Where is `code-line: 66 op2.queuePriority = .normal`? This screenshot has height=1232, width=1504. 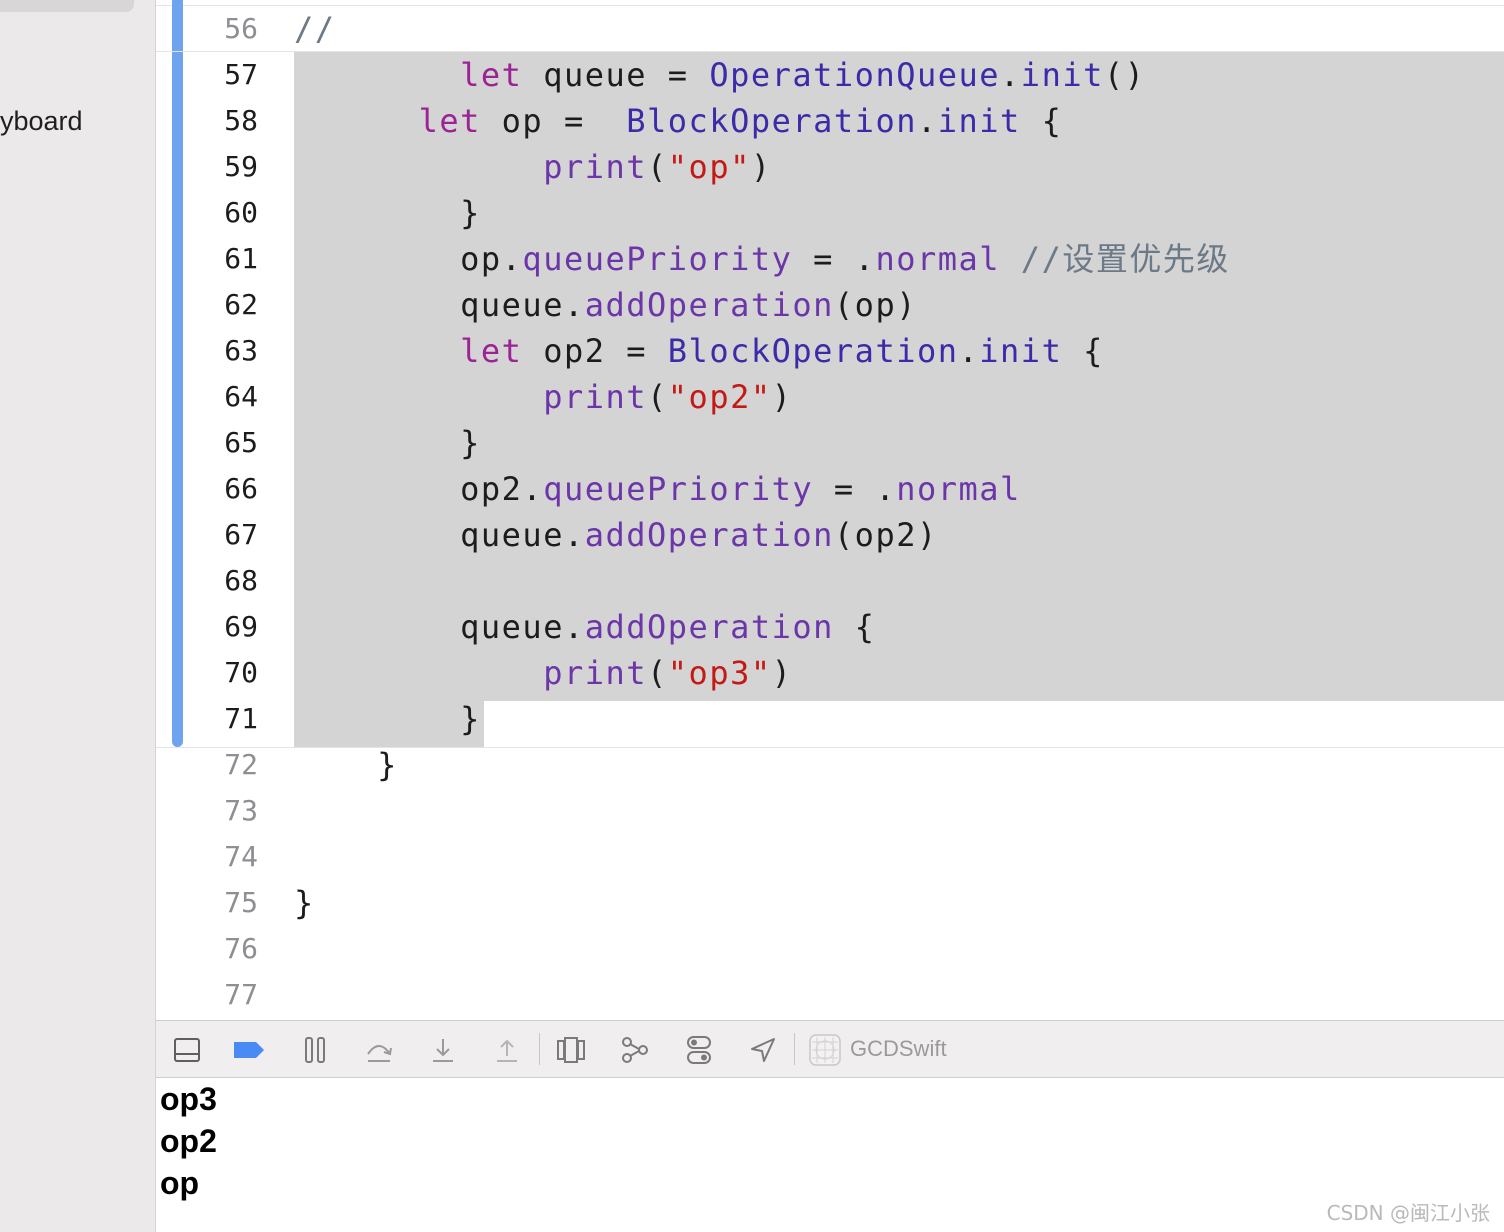 code-line: 66 op2.queuePriority = .normal is located at coordinates (830, 489).